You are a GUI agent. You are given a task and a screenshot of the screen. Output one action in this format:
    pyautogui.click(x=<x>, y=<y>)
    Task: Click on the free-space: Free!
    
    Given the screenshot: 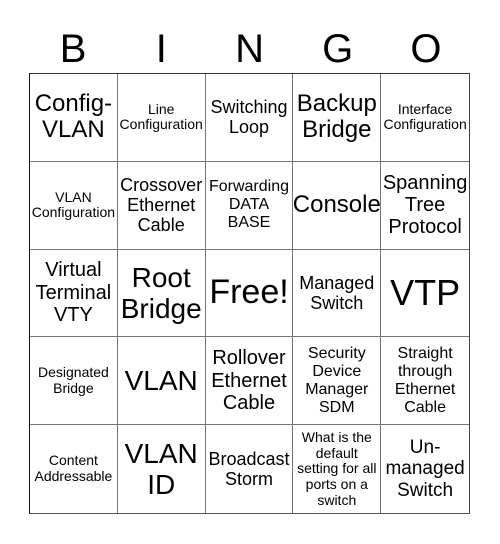 What is the action you would take?
    pyautogui.click(x=249, y=293)
    